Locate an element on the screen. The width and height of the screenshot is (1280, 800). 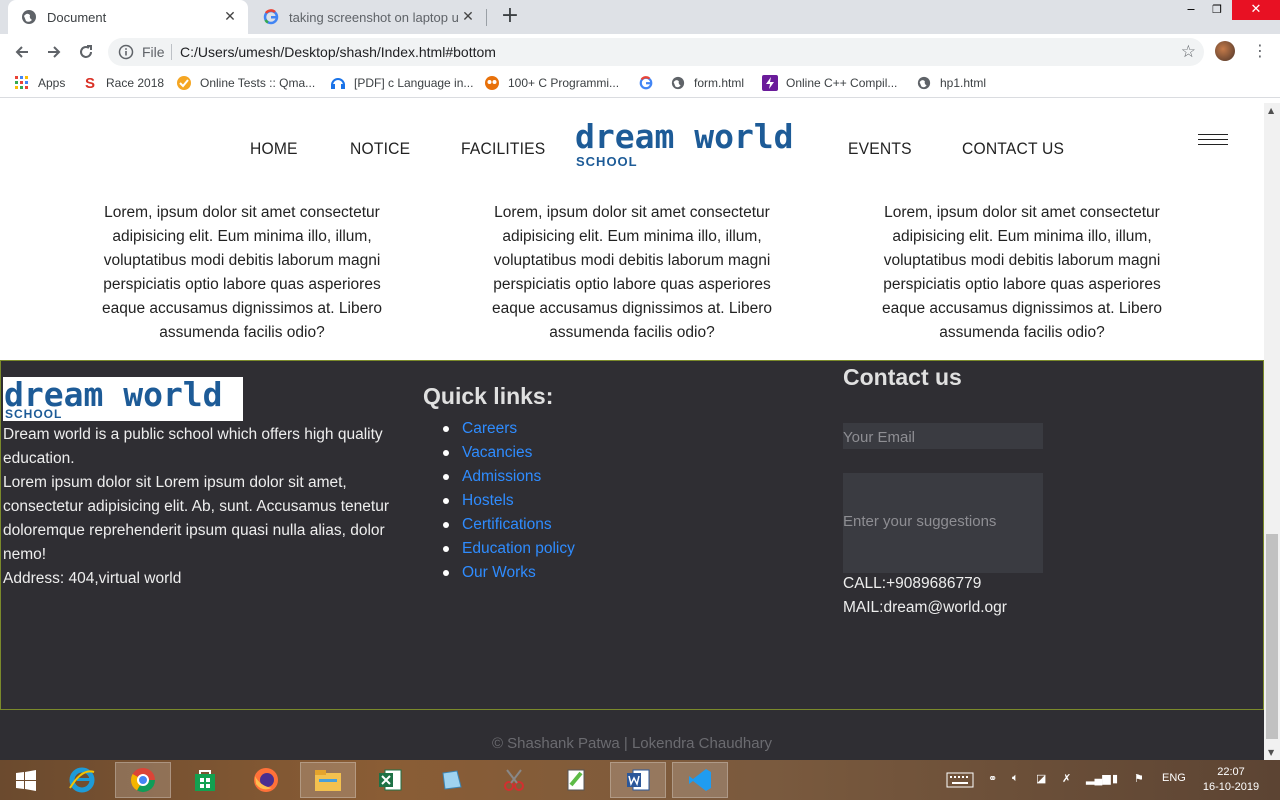
site-logo: dream world SCHOOL is located at coordinates (695, 147).